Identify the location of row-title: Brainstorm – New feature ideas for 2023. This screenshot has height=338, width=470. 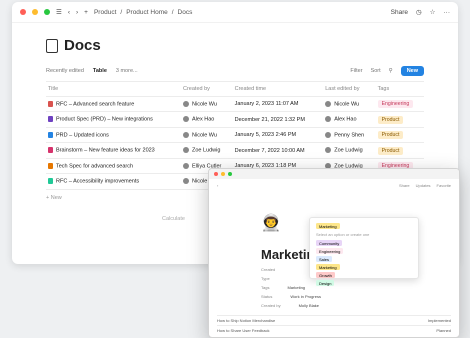
(105, 151).